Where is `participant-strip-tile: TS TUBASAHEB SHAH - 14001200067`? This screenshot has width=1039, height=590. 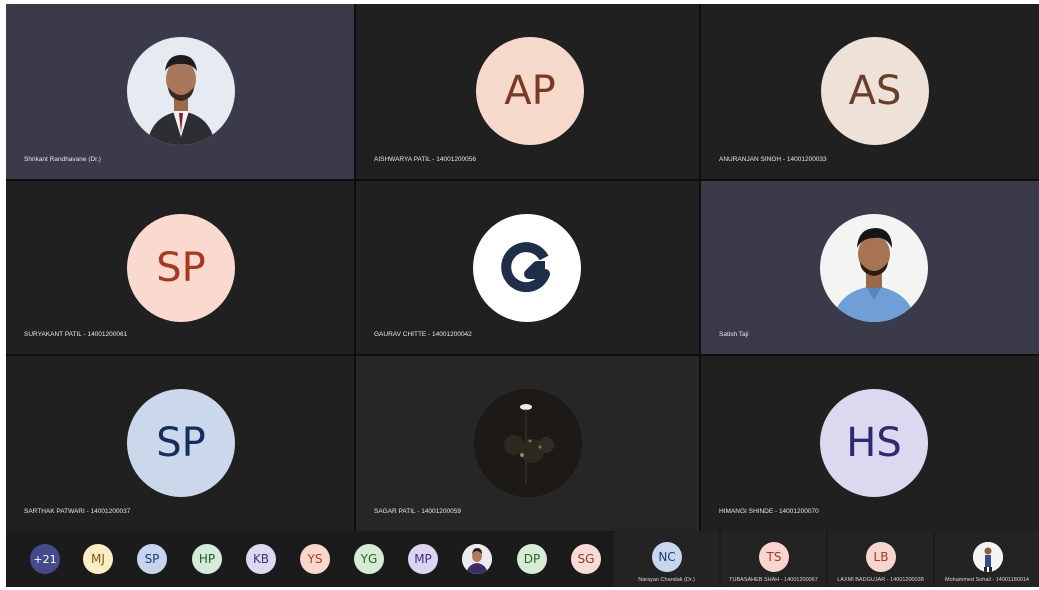 participant-strip-tile: TS TUBASAHEB SHAH - 14001200067 is located at coordinates (773, 559).